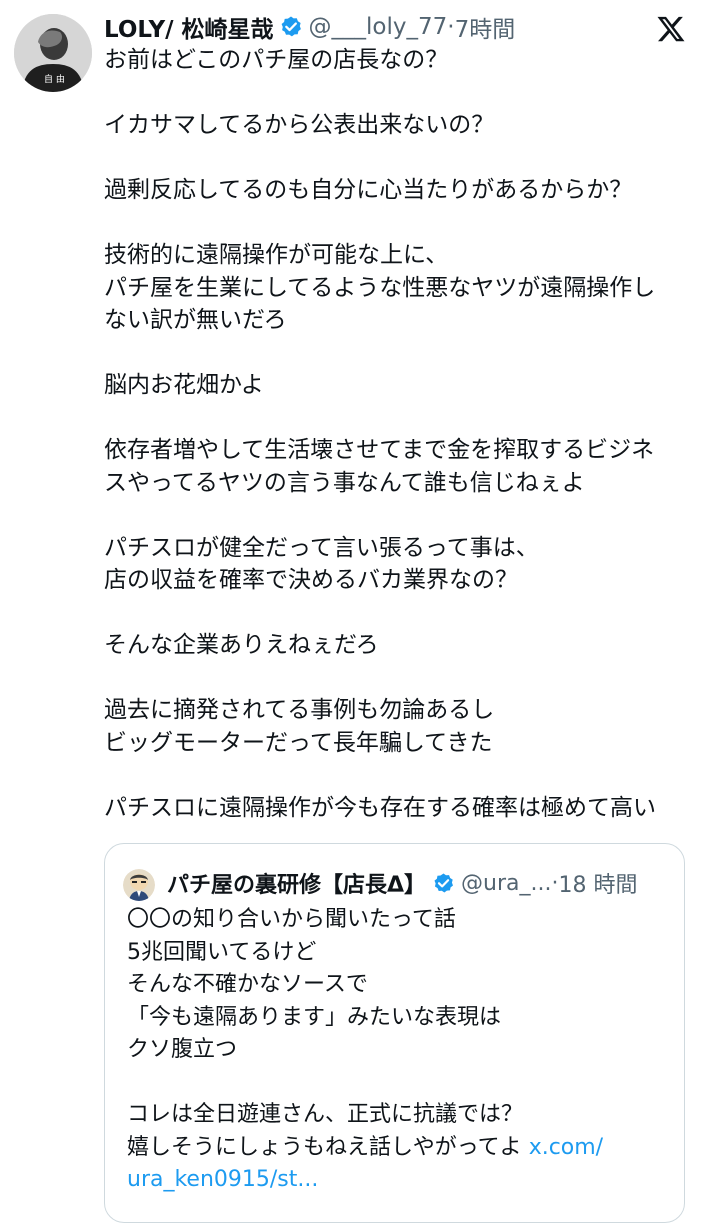 The width and height of the screenshot is (701, 1223). What do you see at coordinates (139, 885) in the screenshot?
I see `quoted-author-avatar` at bounding box center [139, 885].